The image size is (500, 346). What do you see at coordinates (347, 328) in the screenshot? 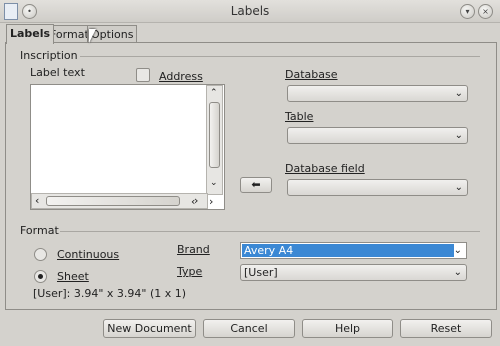
I see `help-button: Help` at bounding box center [347, 328].